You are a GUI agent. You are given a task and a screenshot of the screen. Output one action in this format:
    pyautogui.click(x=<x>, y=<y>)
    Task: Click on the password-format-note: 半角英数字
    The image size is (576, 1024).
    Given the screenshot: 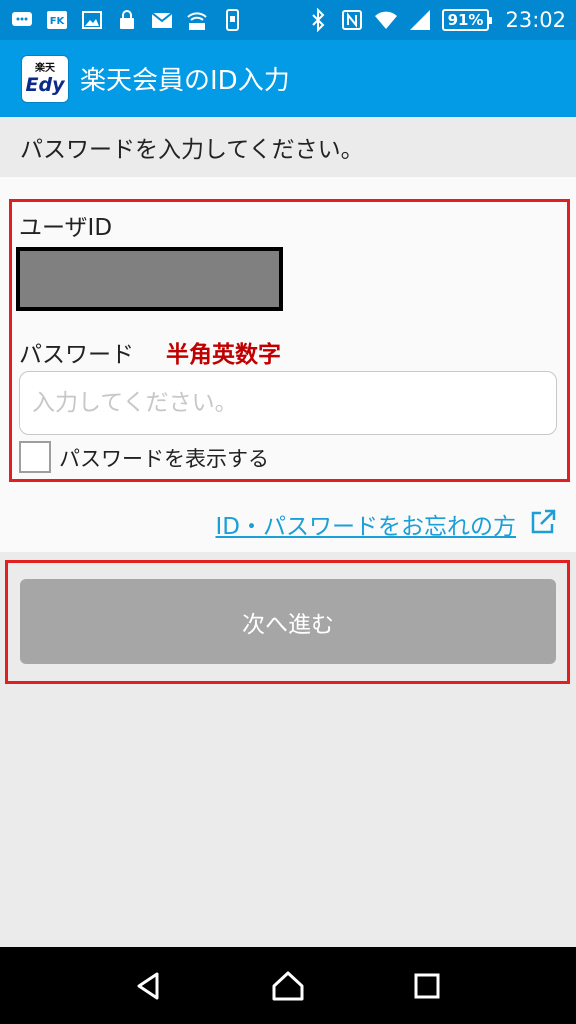 What is the action you would take?
    pyautogui.click(x=223, y=355)
    